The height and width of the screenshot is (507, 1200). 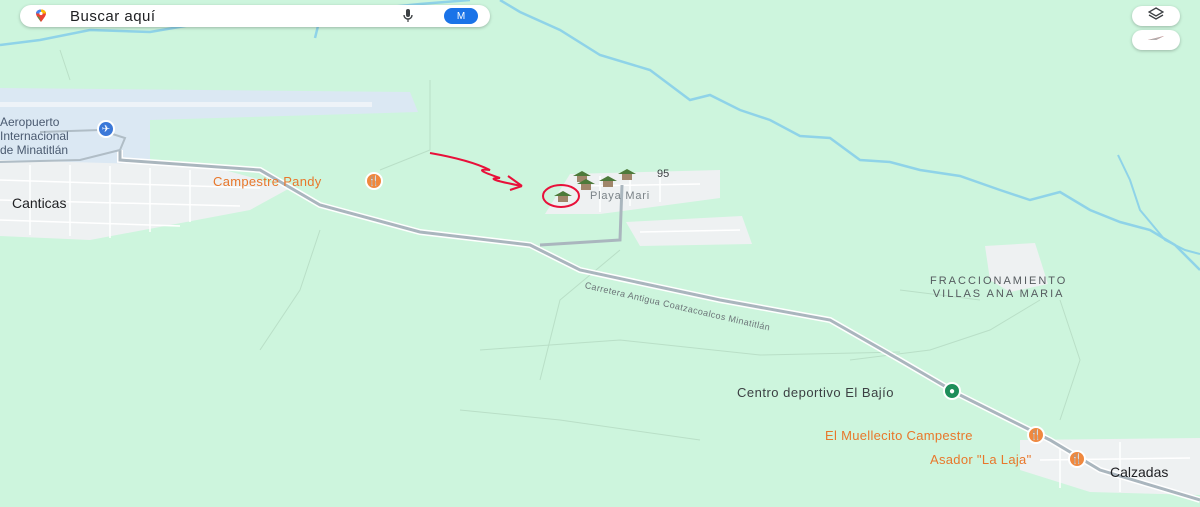 I want to click on town-label-calzadas: Calzadas, so click(x=1139, y=472).